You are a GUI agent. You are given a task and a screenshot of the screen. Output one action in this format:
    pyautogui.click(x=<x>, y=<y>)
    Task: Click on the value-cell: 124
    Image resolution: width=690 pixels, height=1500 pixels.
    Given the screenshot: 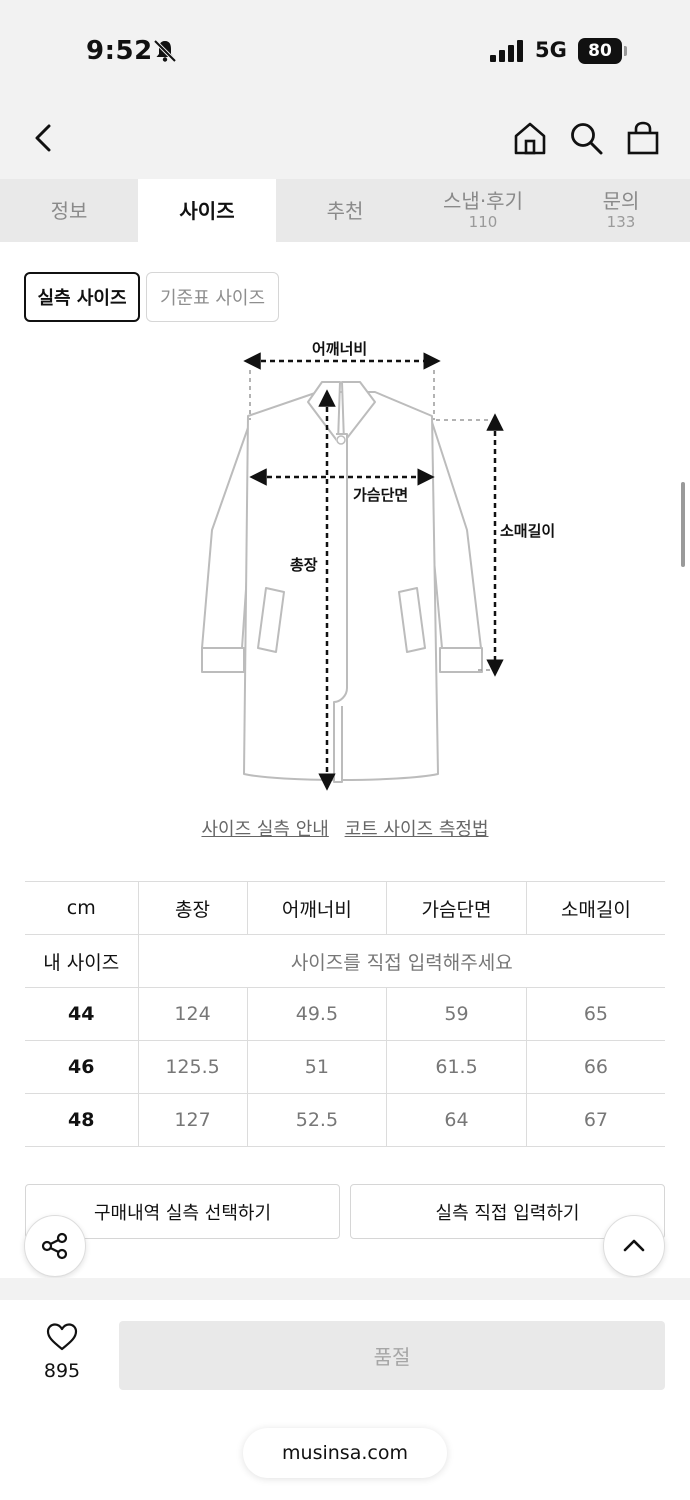 What is the action you would take?
    pyautogui.click(x=192, y=1014)
    